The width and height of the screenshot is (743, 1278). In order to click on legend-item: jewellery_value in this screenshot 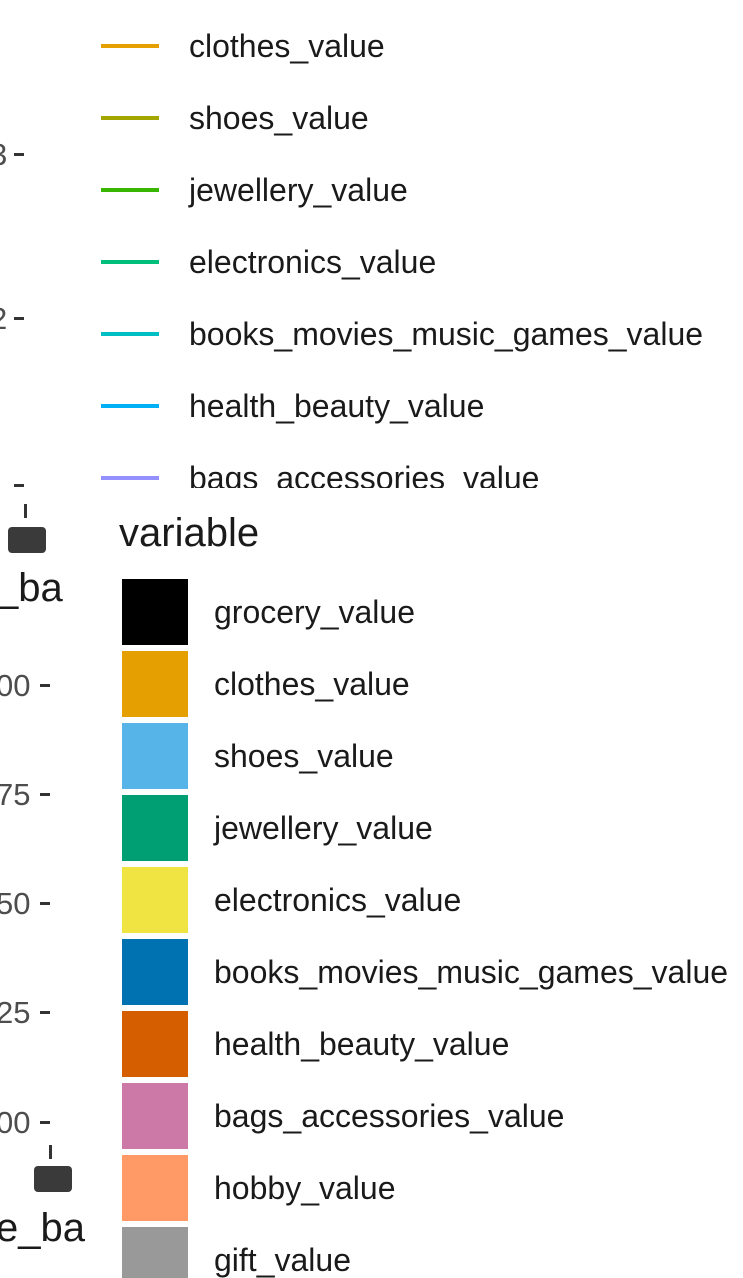, I will do `click(371, 831)`.